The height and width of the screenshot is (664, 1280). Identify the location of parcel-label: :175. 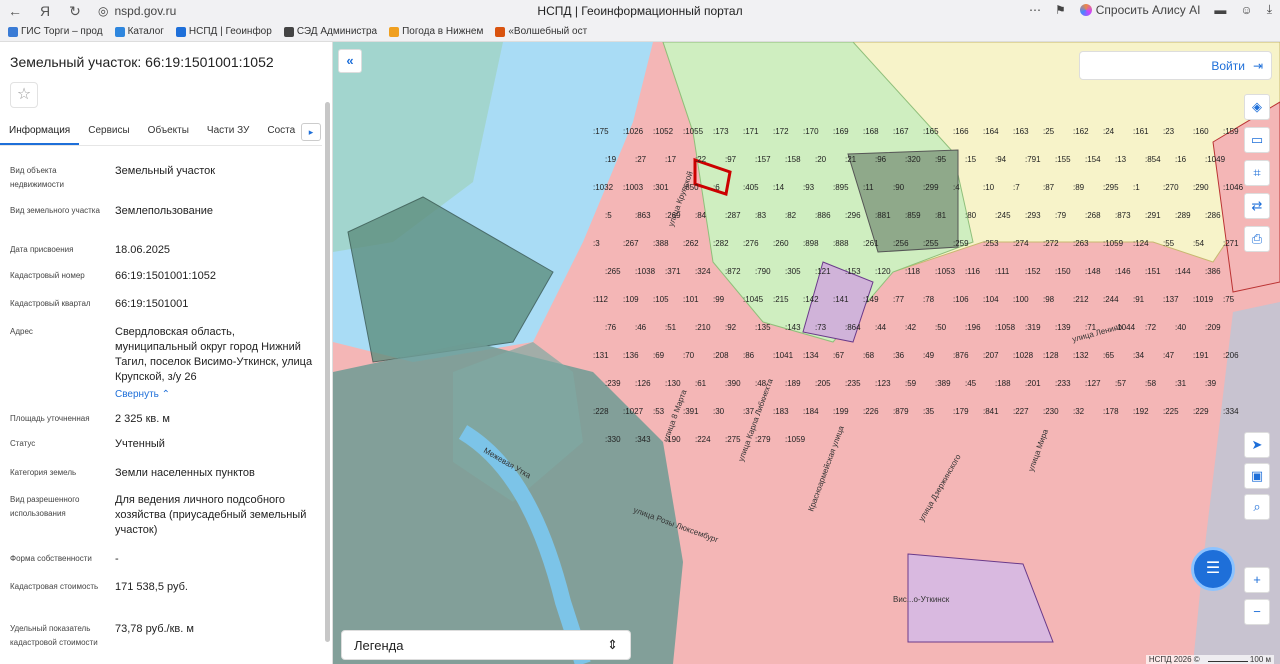
(601, 131).